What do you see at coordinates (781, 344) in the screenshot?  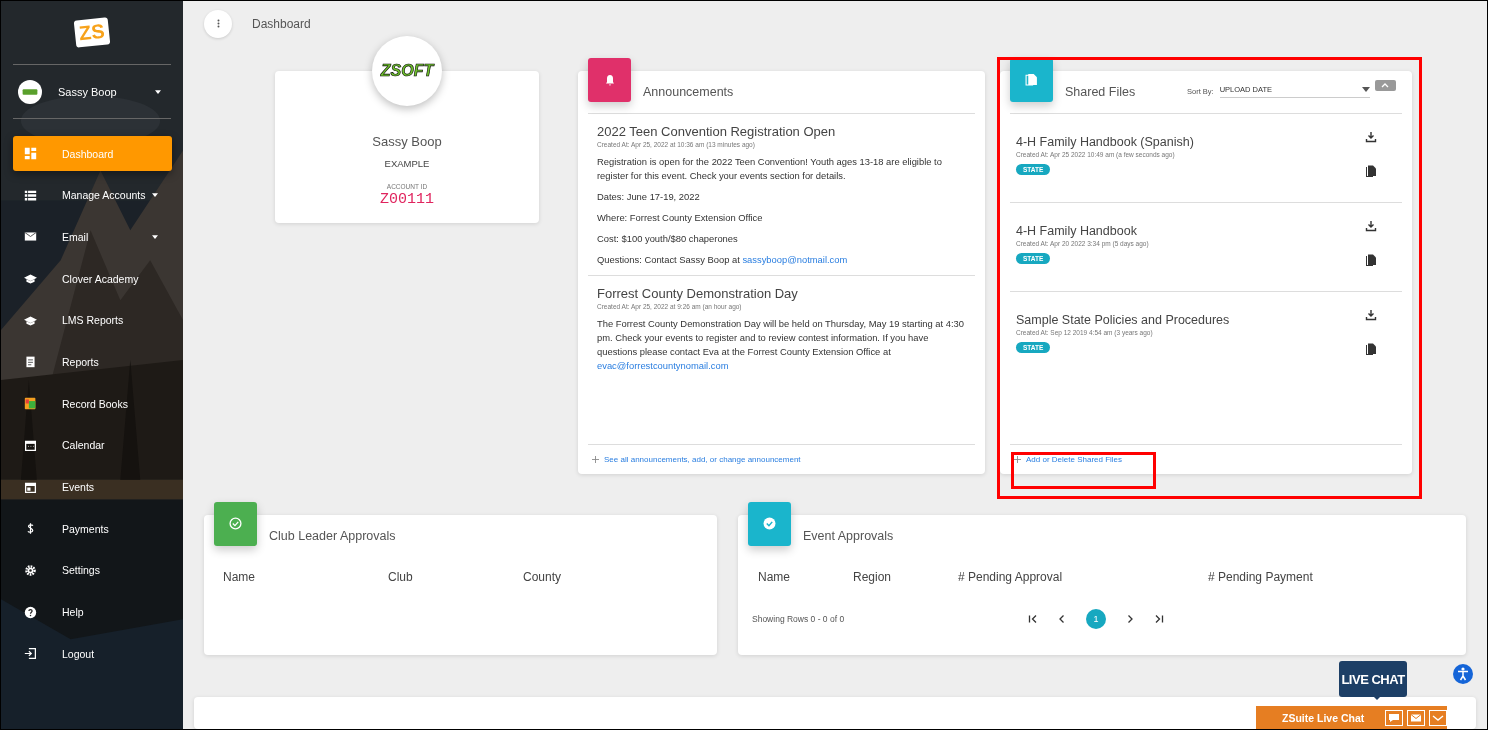 I see `announcement-text: The Forrest County Demonstration Day will be held on Thursday, May 19 starting at 4:30 pm. Check your events to register and to review contest information. If you have questions please contact Eva at the Forrest County Extension Office at evac@forrestcountynomail.com` at bounding box center [781, 344].